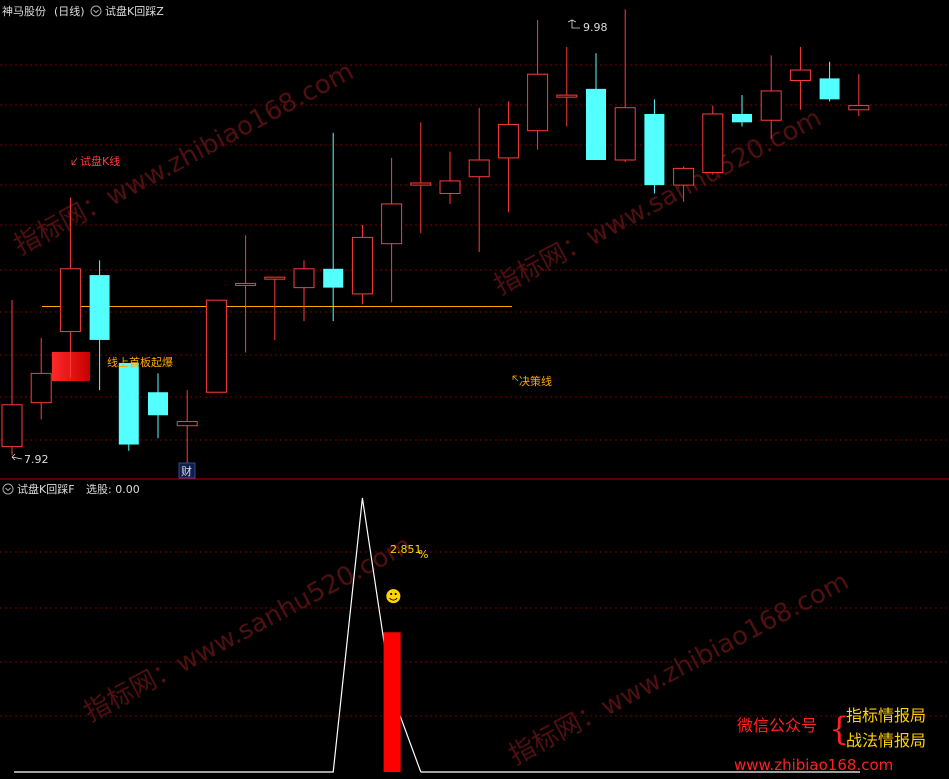 The image size is (949, 779). I want to click on brand-name-2: 战法情报局, so click(886, 740).